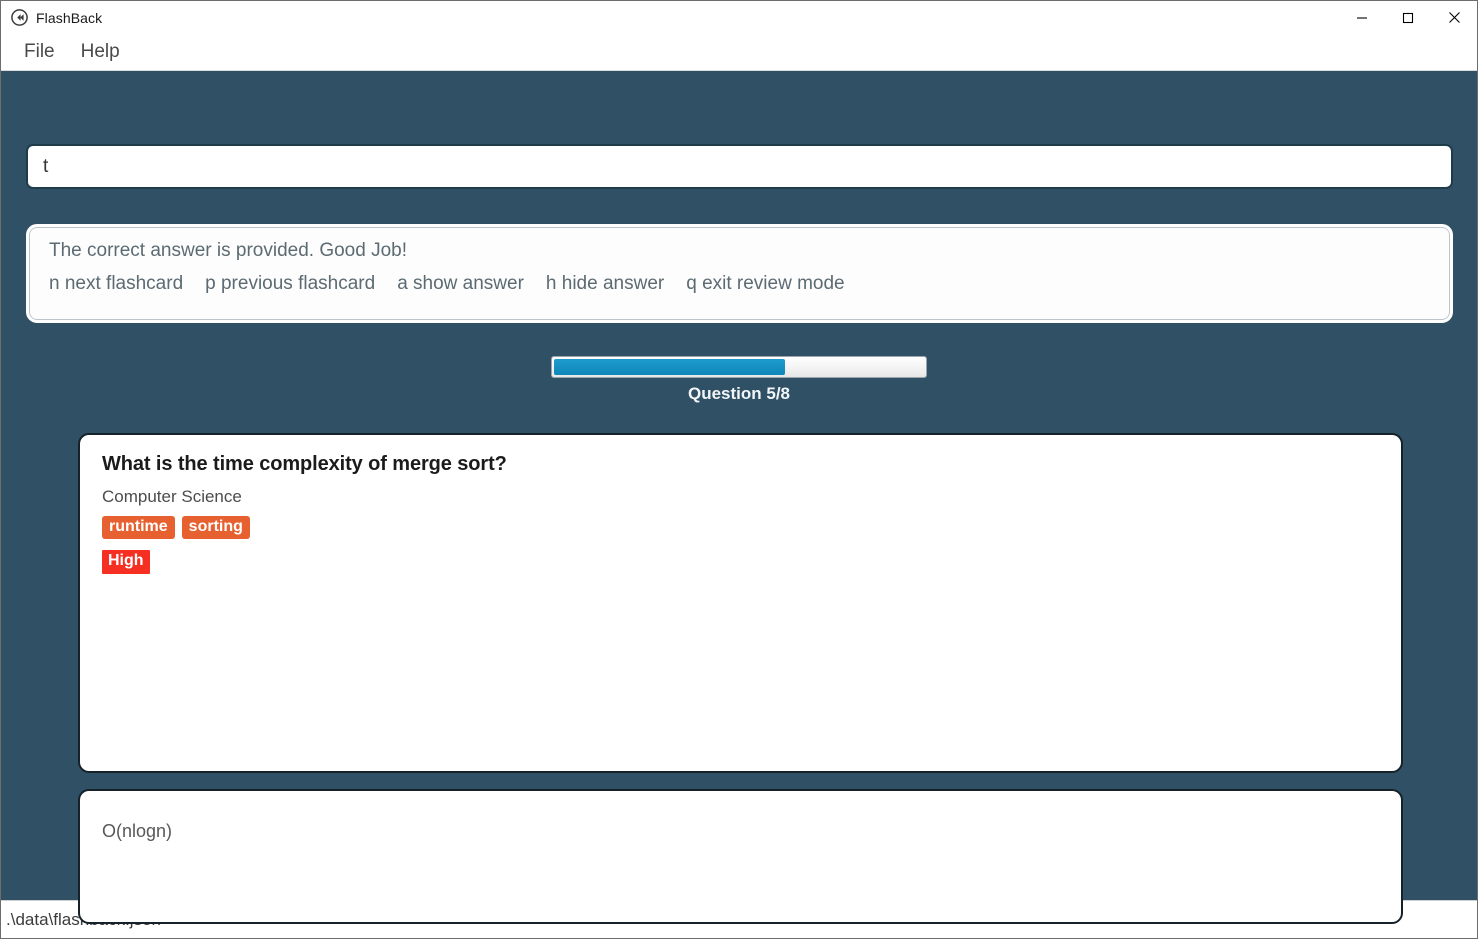 The width and height of the screenshot is (1478, 939). I want to click on shortcut-previous-flashcard: p previous flashcard, so click(290, 283).